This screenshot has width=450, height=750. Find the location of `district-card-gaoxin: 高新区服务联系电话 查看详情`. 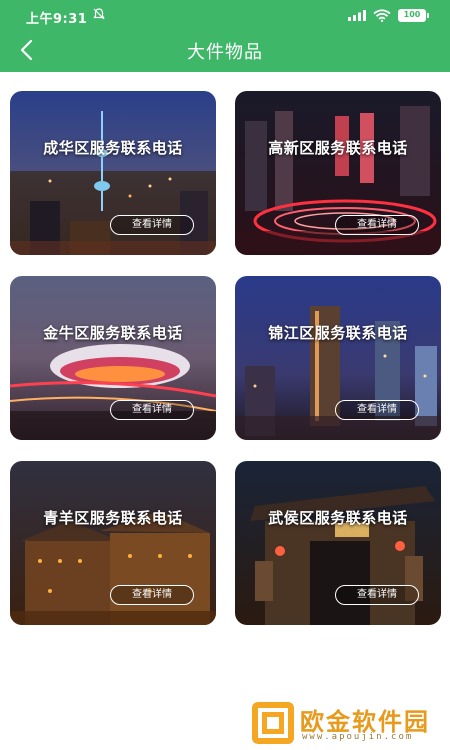

district-card-gaoxin: 高新区服务联系电话 查看详情 is located at coordinates (338, 173).